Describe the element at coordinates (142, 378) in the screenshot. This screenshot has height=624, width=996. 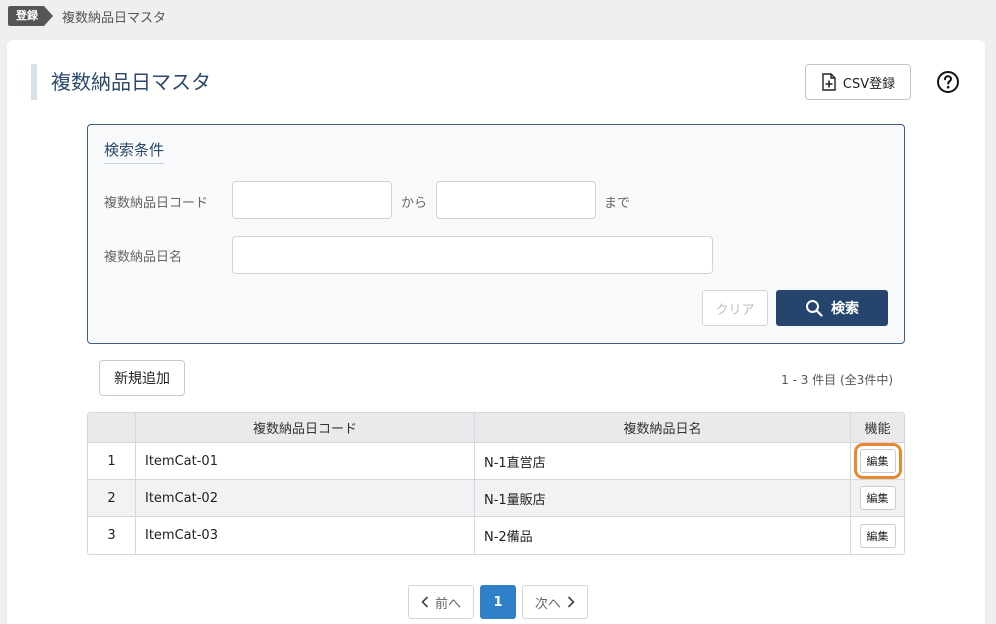
I see `add-new-button: 新規追加` at that location.